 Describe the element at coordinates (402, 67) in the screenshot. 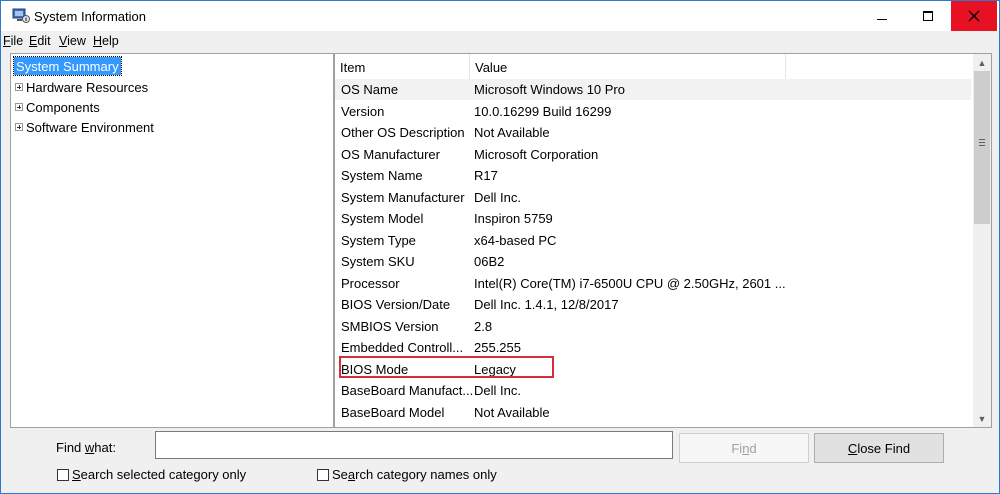

I see `column-header-item: Item` at that location.